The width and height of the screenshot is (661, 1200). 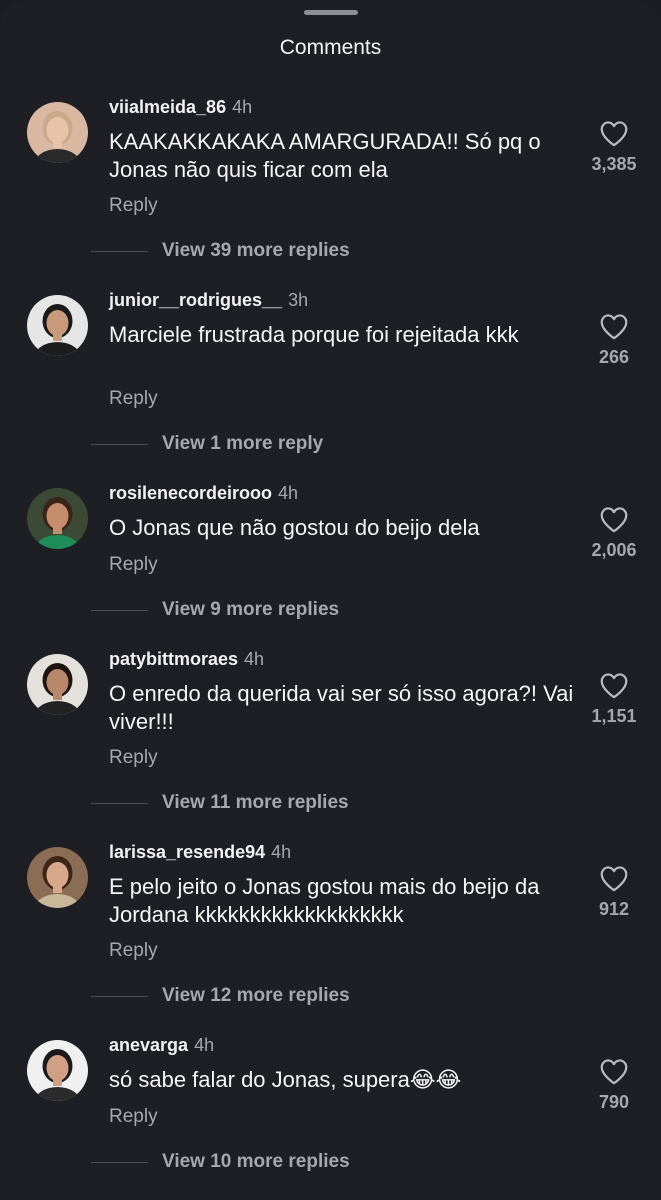 I want to click on username: anevarga, so click(x=148, y=1045).